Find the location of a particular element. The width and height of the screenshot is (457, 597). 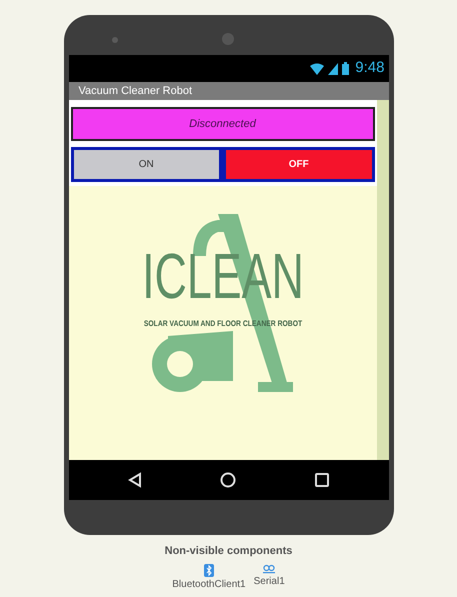

section-heading: Non-visible components is located at coordinates (228, 551).